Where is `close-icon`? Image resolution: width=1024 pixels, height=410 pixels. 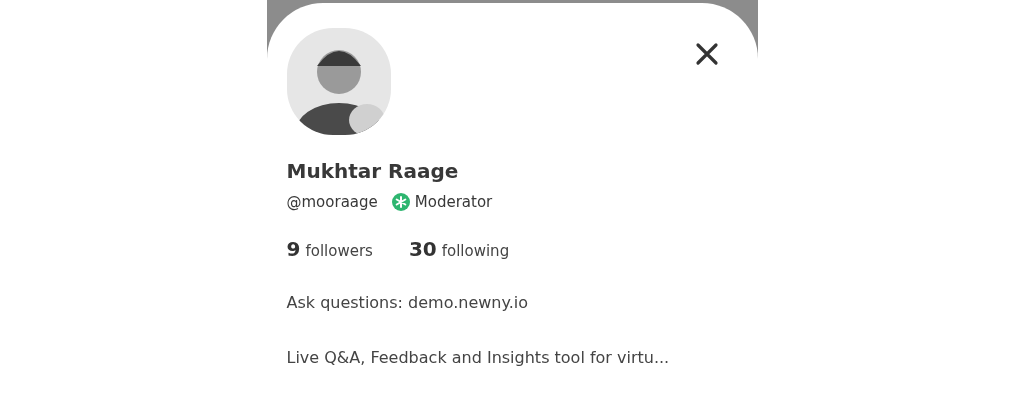 close-icon is located at coordinates (706, 54).